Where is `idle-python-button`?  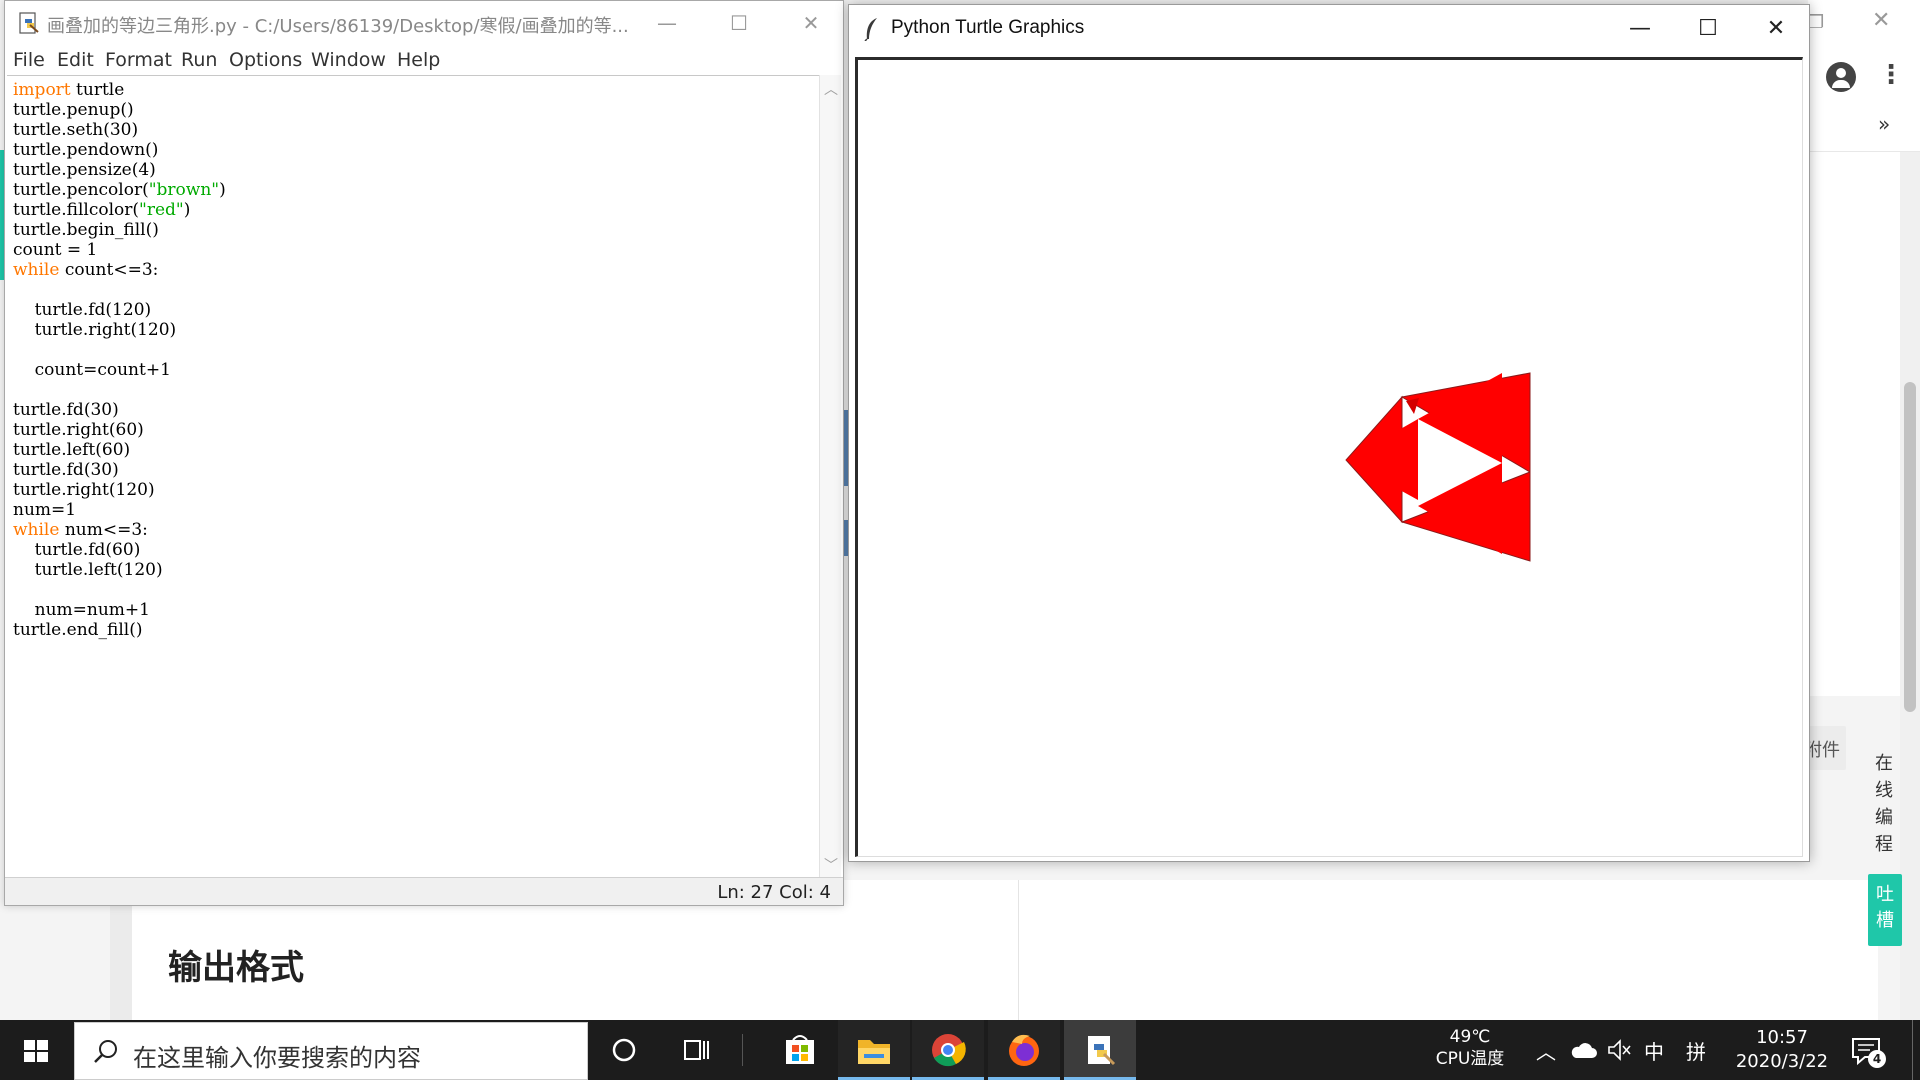 idle-python-button is located at coordinates (1100, 1050).